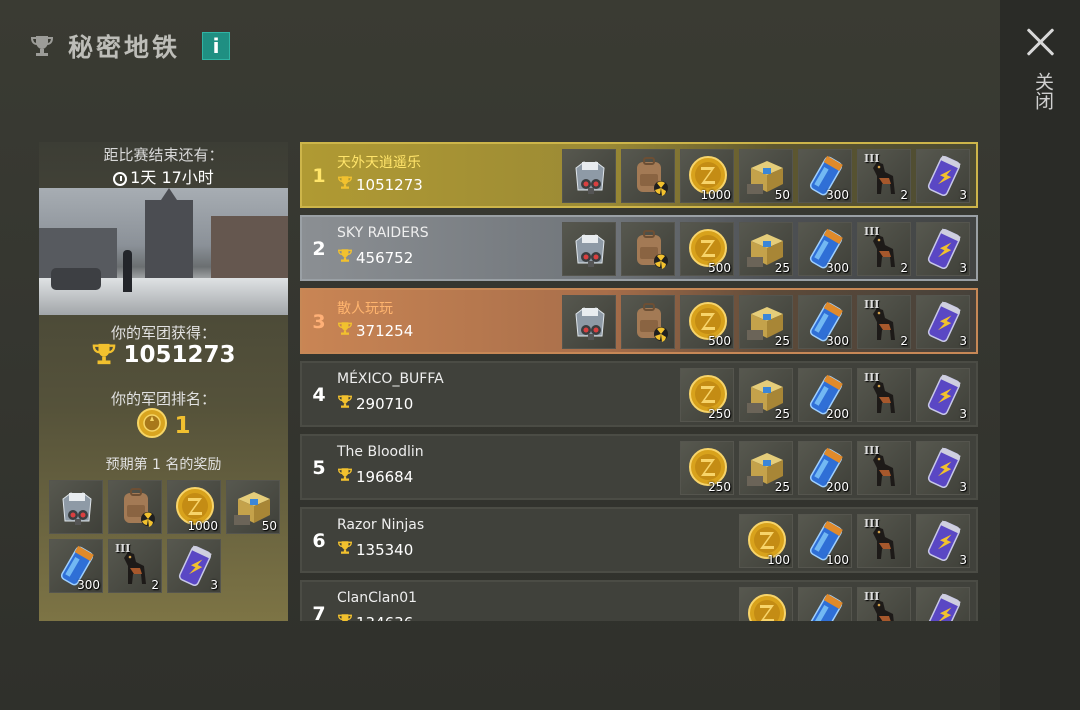 The image size is (1080, 710). I want to click on row-rewards: 100 100 III 3, so click(854, 541).